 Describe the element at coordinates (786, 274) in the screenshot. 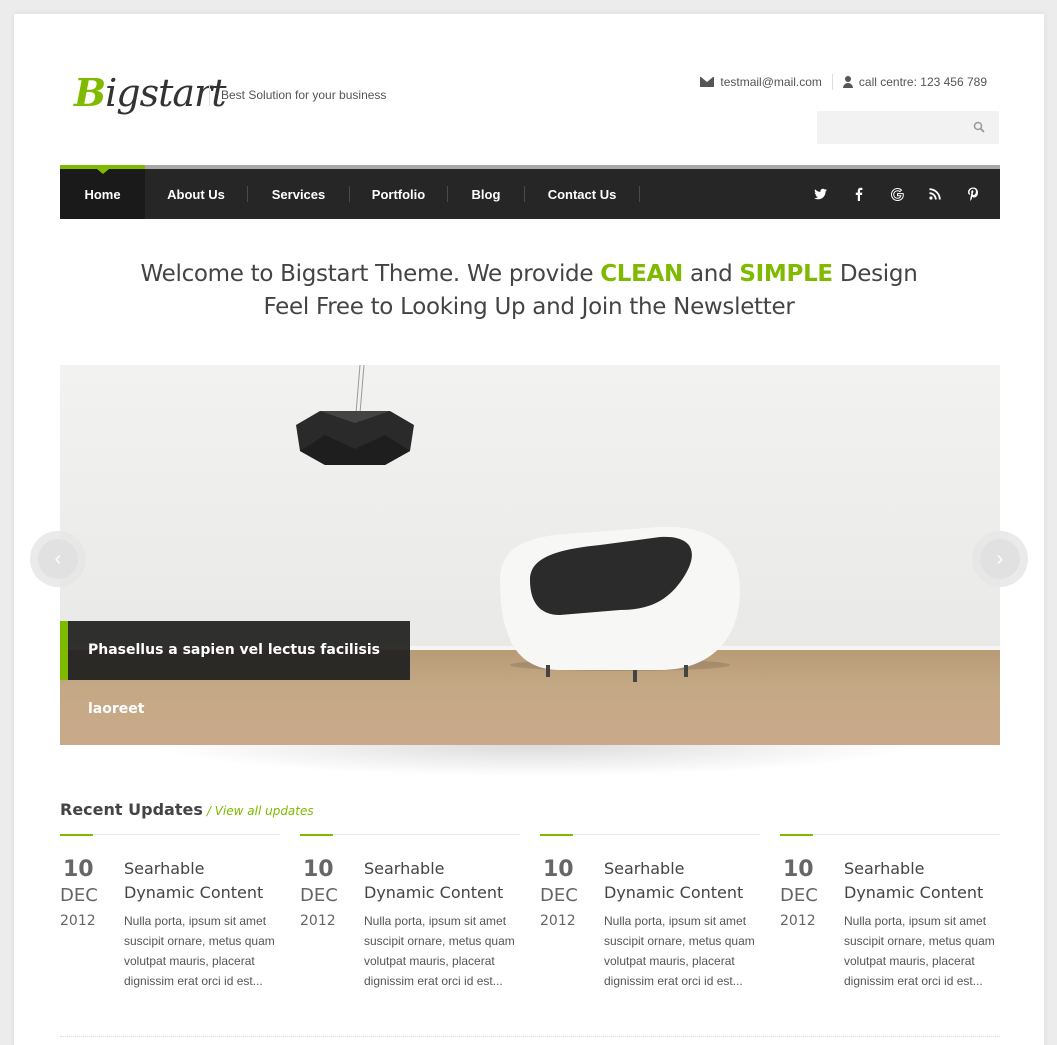

I see `highlight-simple: SIMPLE` at that location.